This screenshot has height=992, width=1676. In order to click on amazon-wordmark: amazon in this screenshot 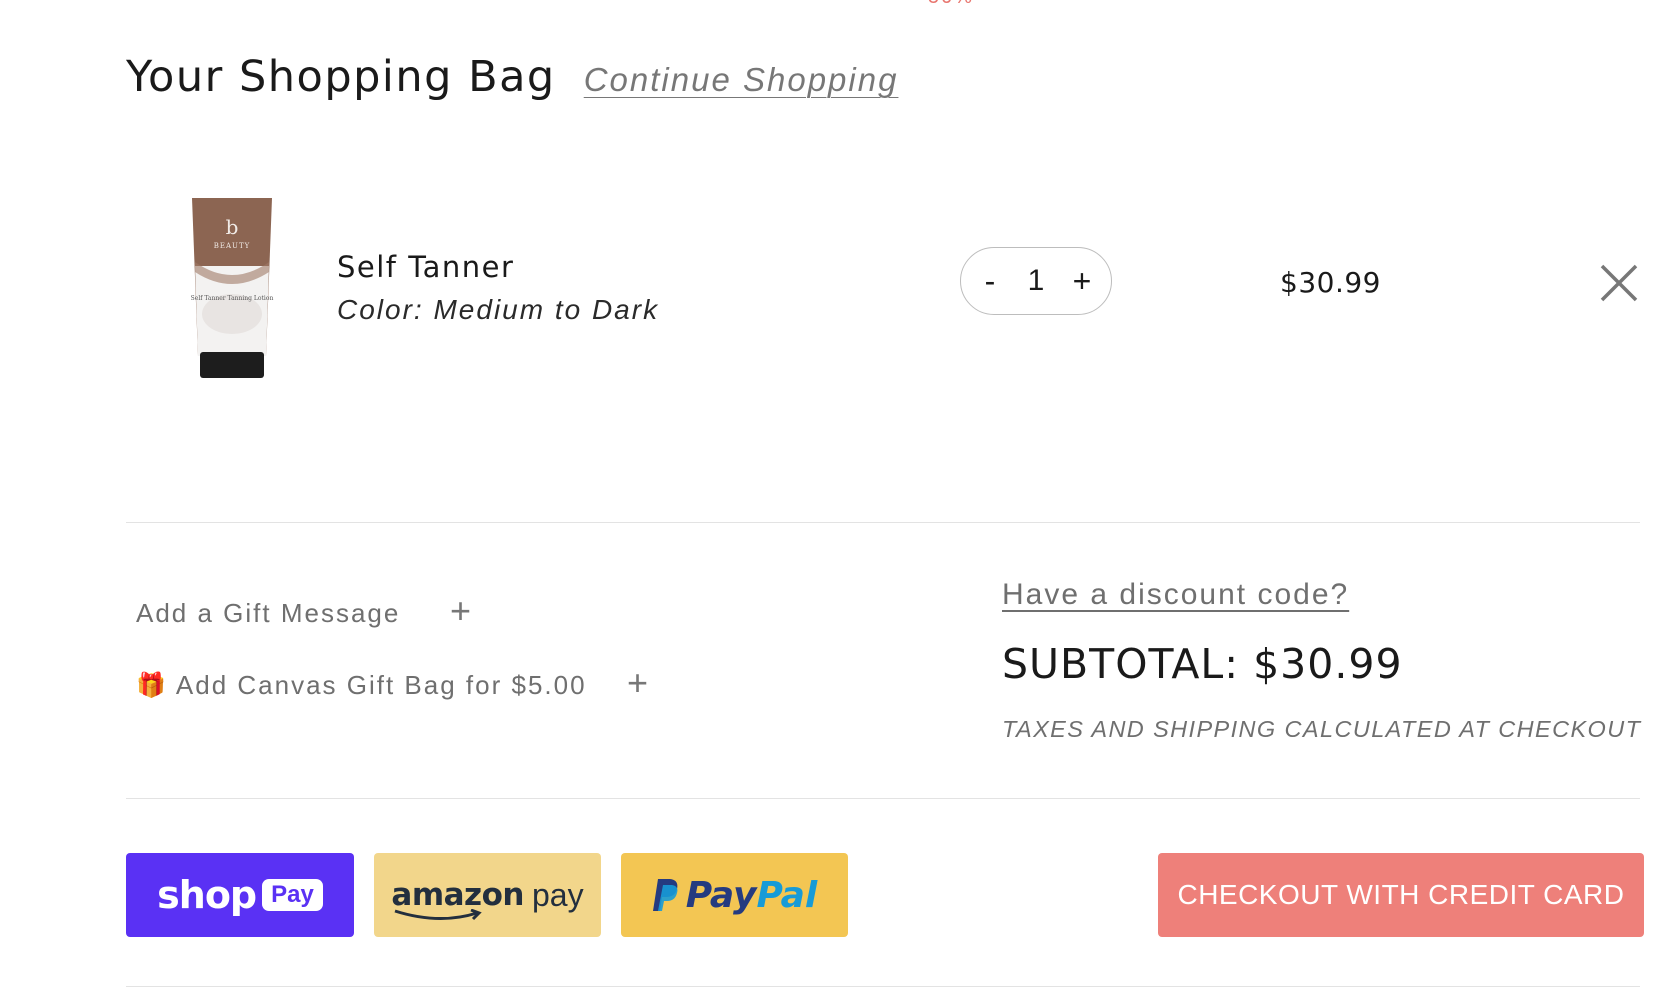, I will do `click(457, 899)`.